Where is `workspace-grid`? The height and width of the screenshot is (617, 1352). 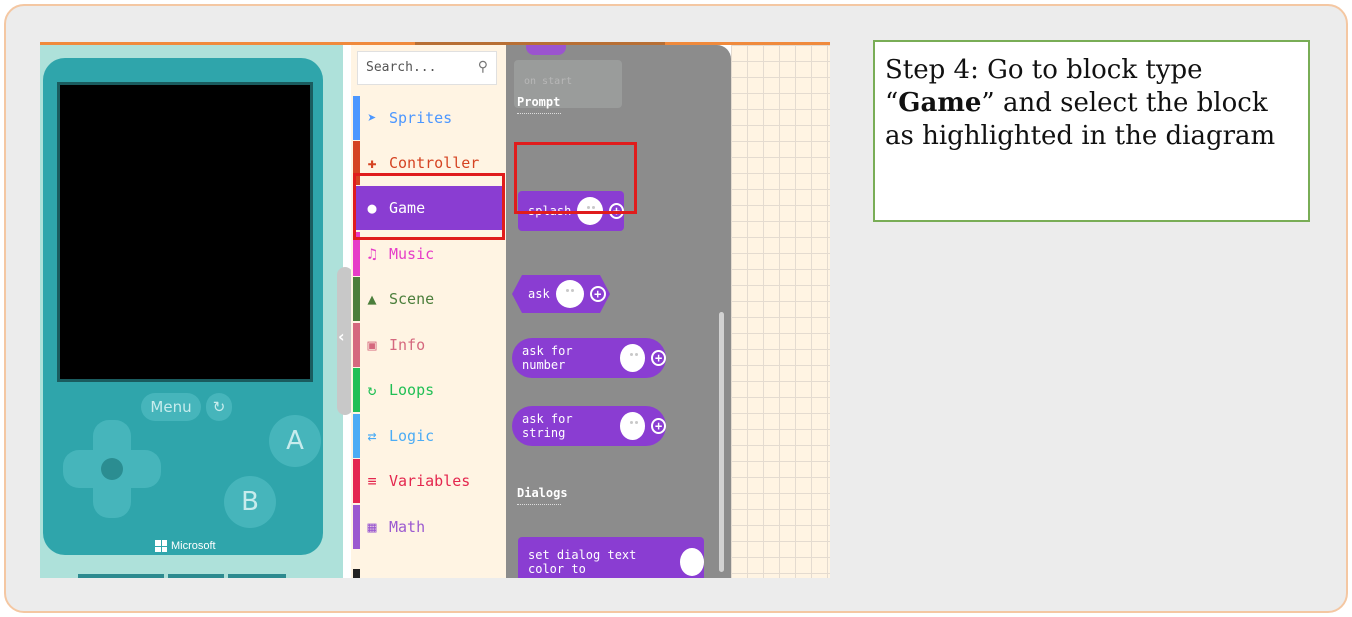
workspace-grid is located at coordinates (780, 311).